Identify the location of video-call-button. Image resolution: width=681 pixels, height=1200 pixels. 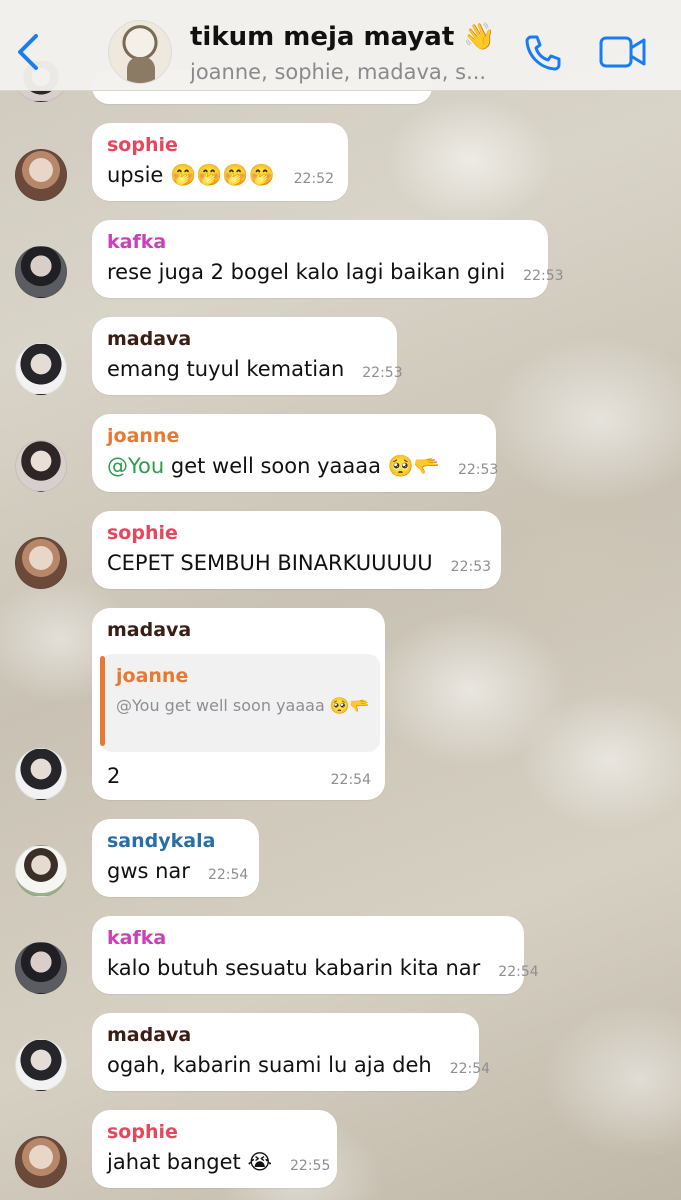
(623, 52).